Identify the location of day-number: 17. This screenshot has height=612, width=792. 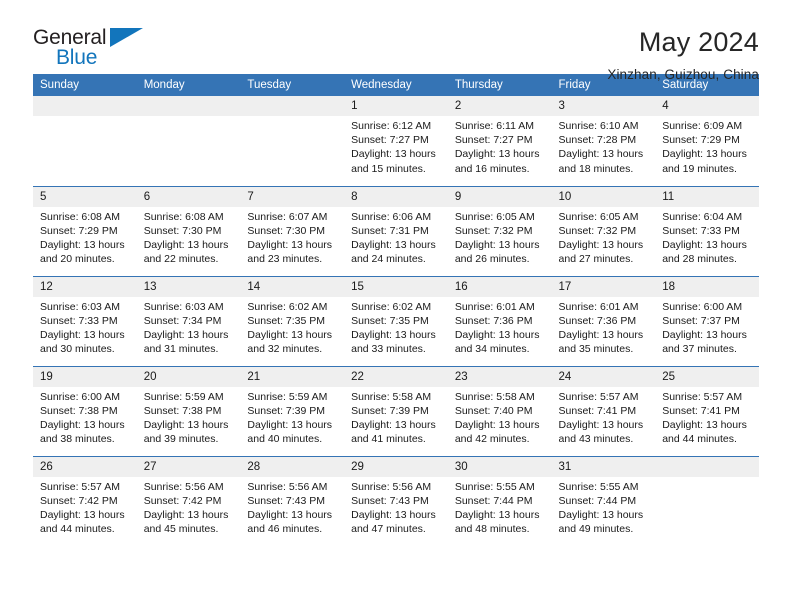
(603, 286).